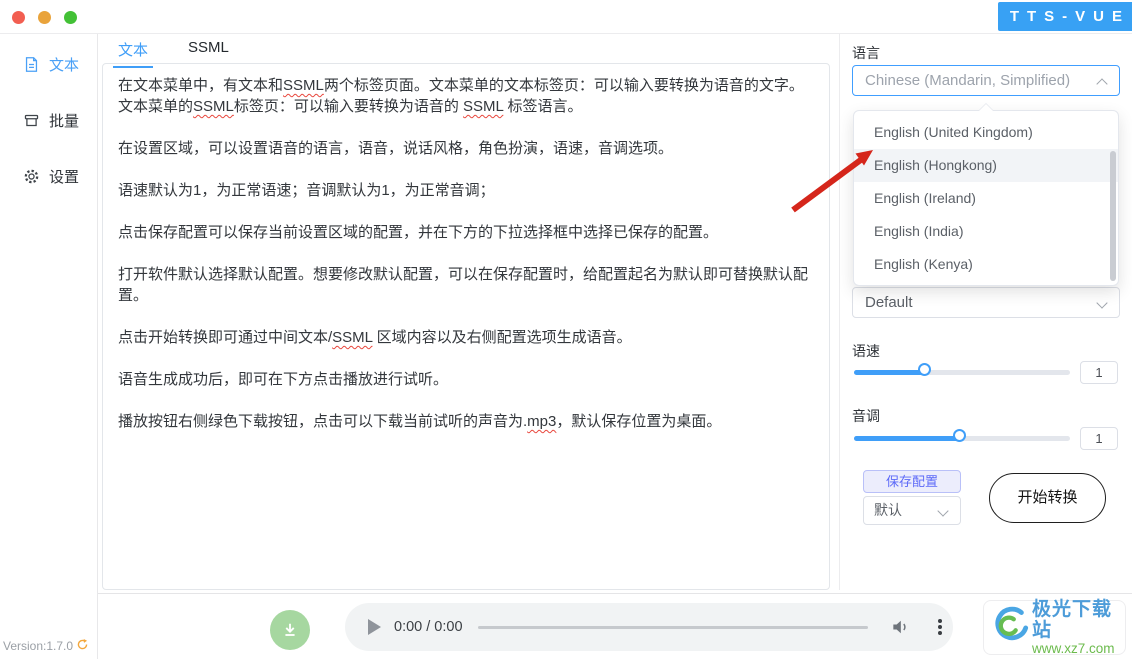 Image resolution: width=1132 pixels, height=659 pixels. I want to click on player-bar: 0:00 / 0:00 极光下载站 www.xz7.com, so click(615, 626).